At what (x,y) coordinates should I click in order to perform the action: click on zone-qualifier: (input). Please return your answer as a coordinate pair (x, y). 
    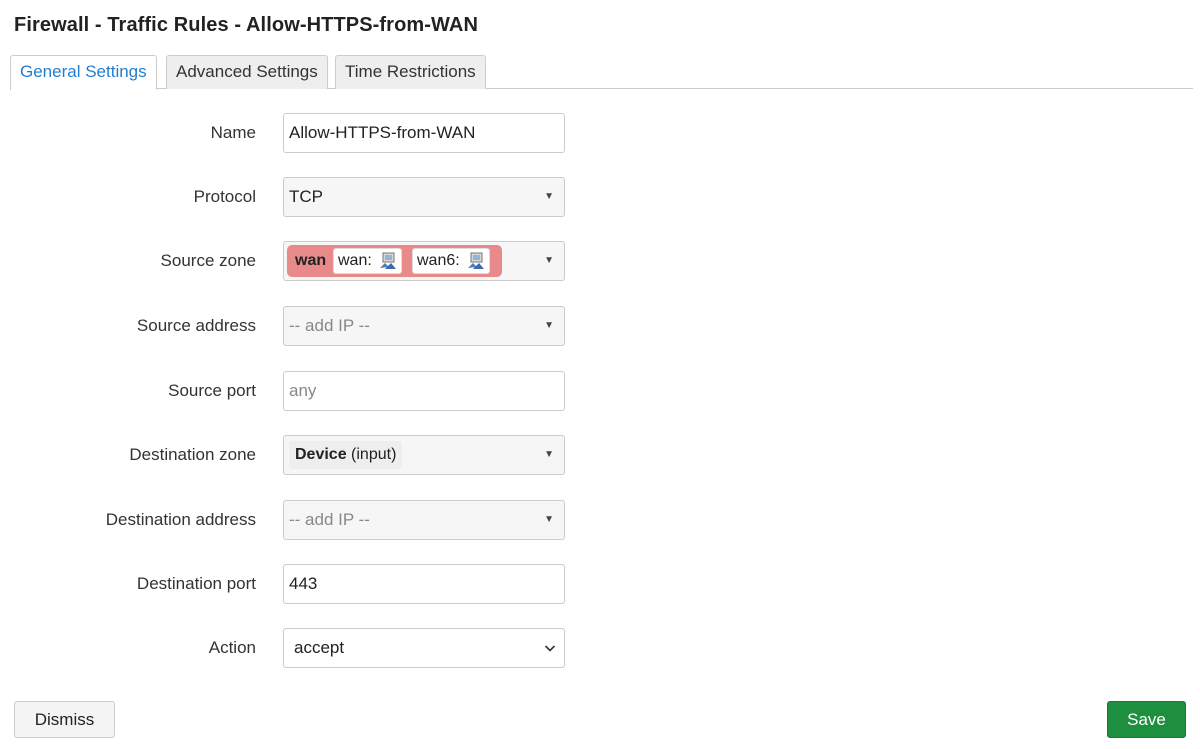
    Looking at the image, I should click on (374, 454).